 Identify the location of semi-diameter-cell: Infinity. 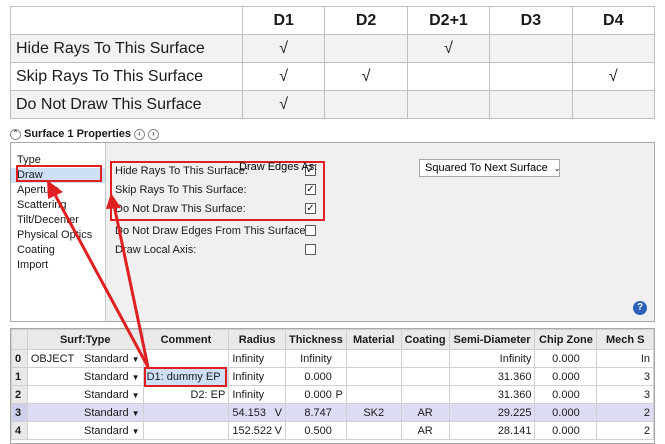
(492, 358).